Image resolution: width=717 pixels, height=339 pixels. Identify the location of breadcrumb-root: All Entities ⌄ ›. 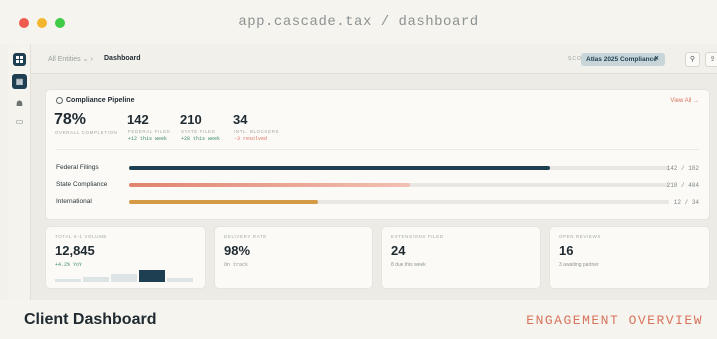
(70, 59).